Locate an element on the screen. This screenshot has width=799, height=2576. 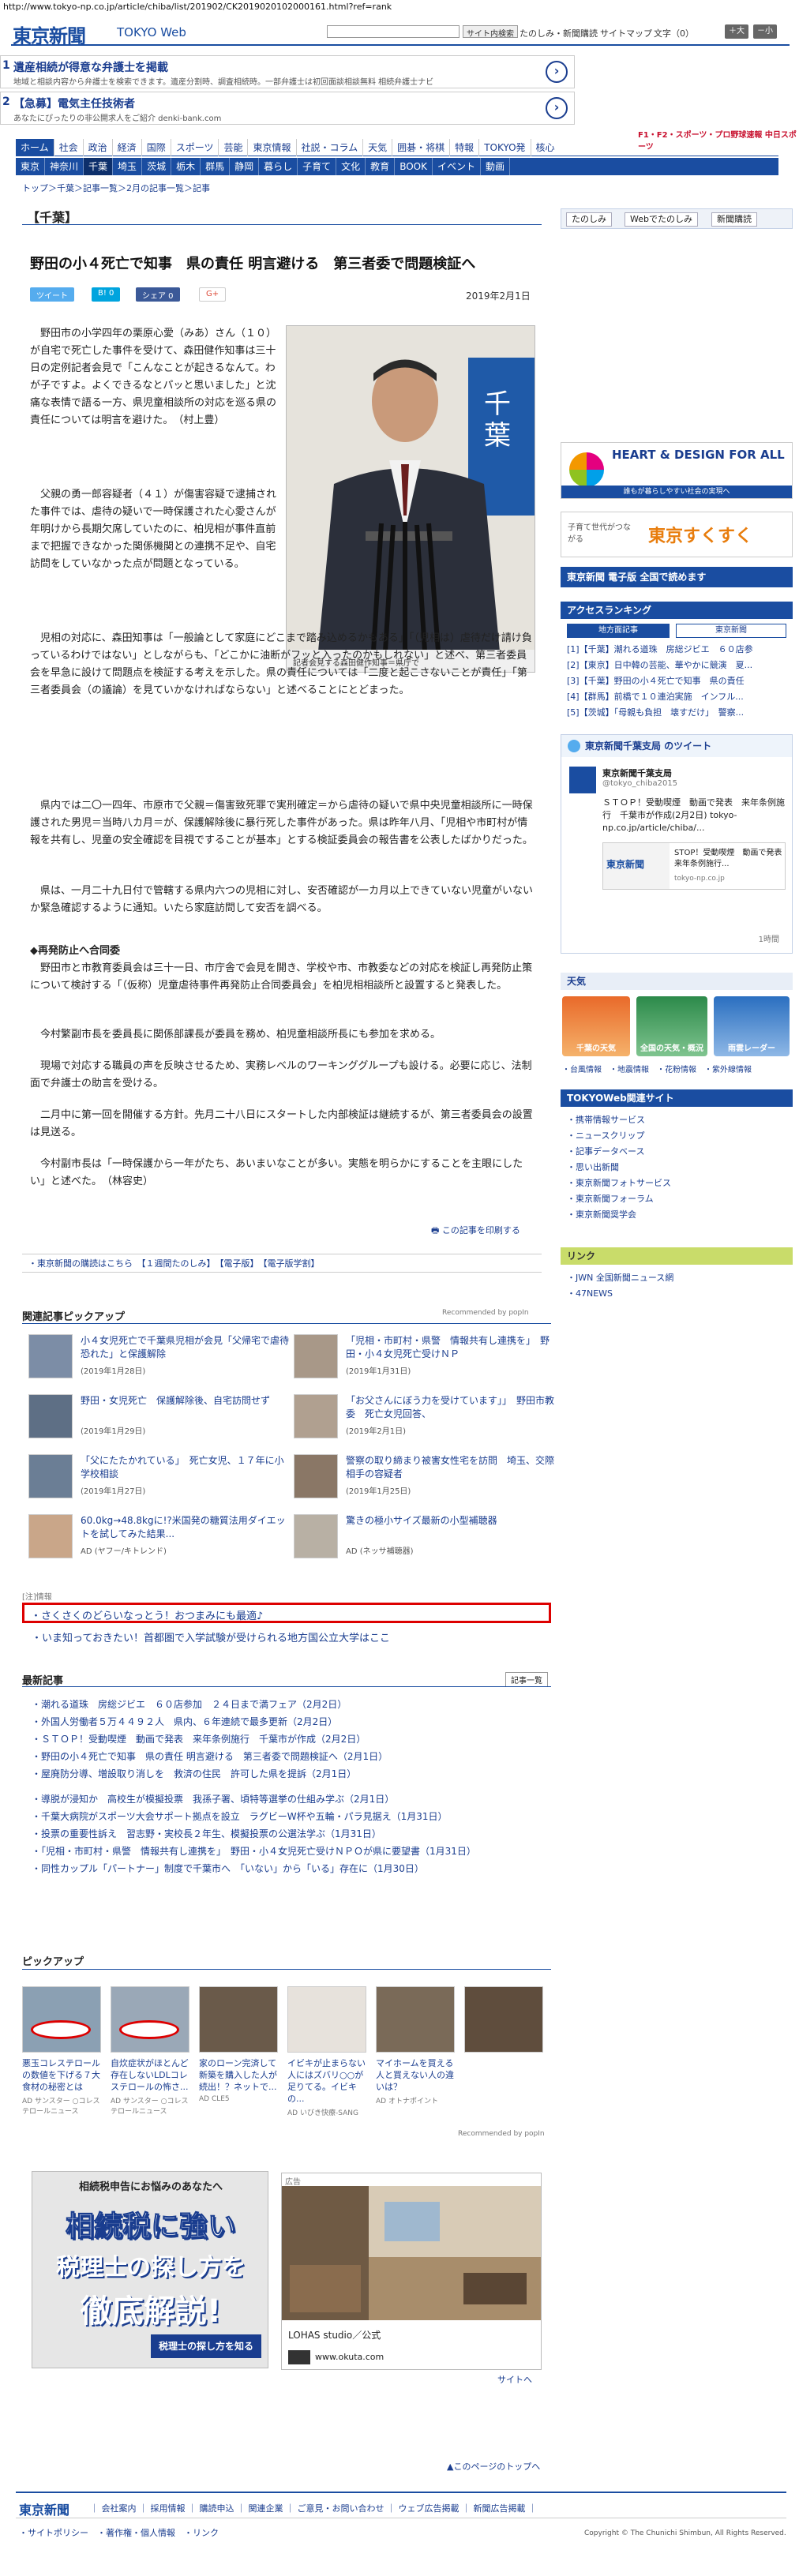
related-title: 「お父さんにぼう力を受けています」」 野田市教委 死亡女児回答、 is located at coordinates (450, 1407).